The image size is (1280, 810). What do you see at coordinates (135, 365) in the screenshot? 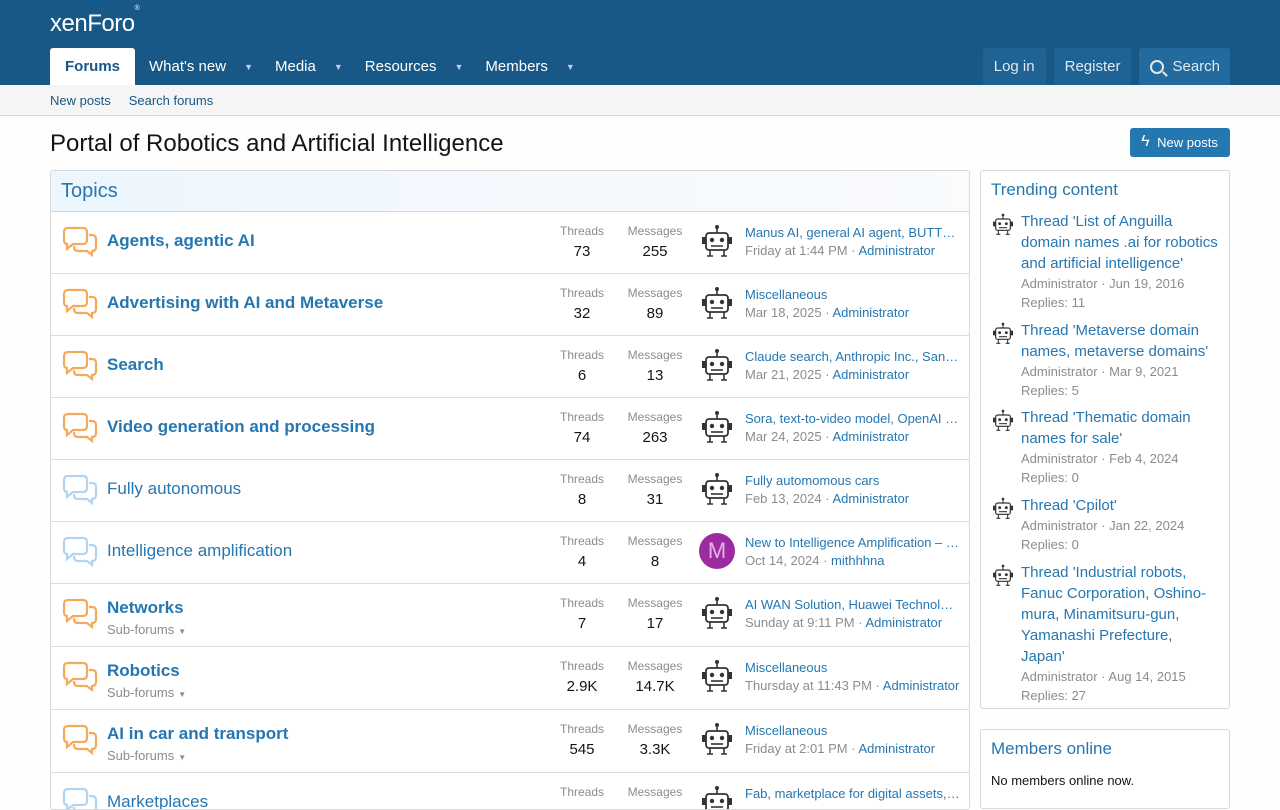
I see `forum-title: Search` at bounding box center [135, 365].